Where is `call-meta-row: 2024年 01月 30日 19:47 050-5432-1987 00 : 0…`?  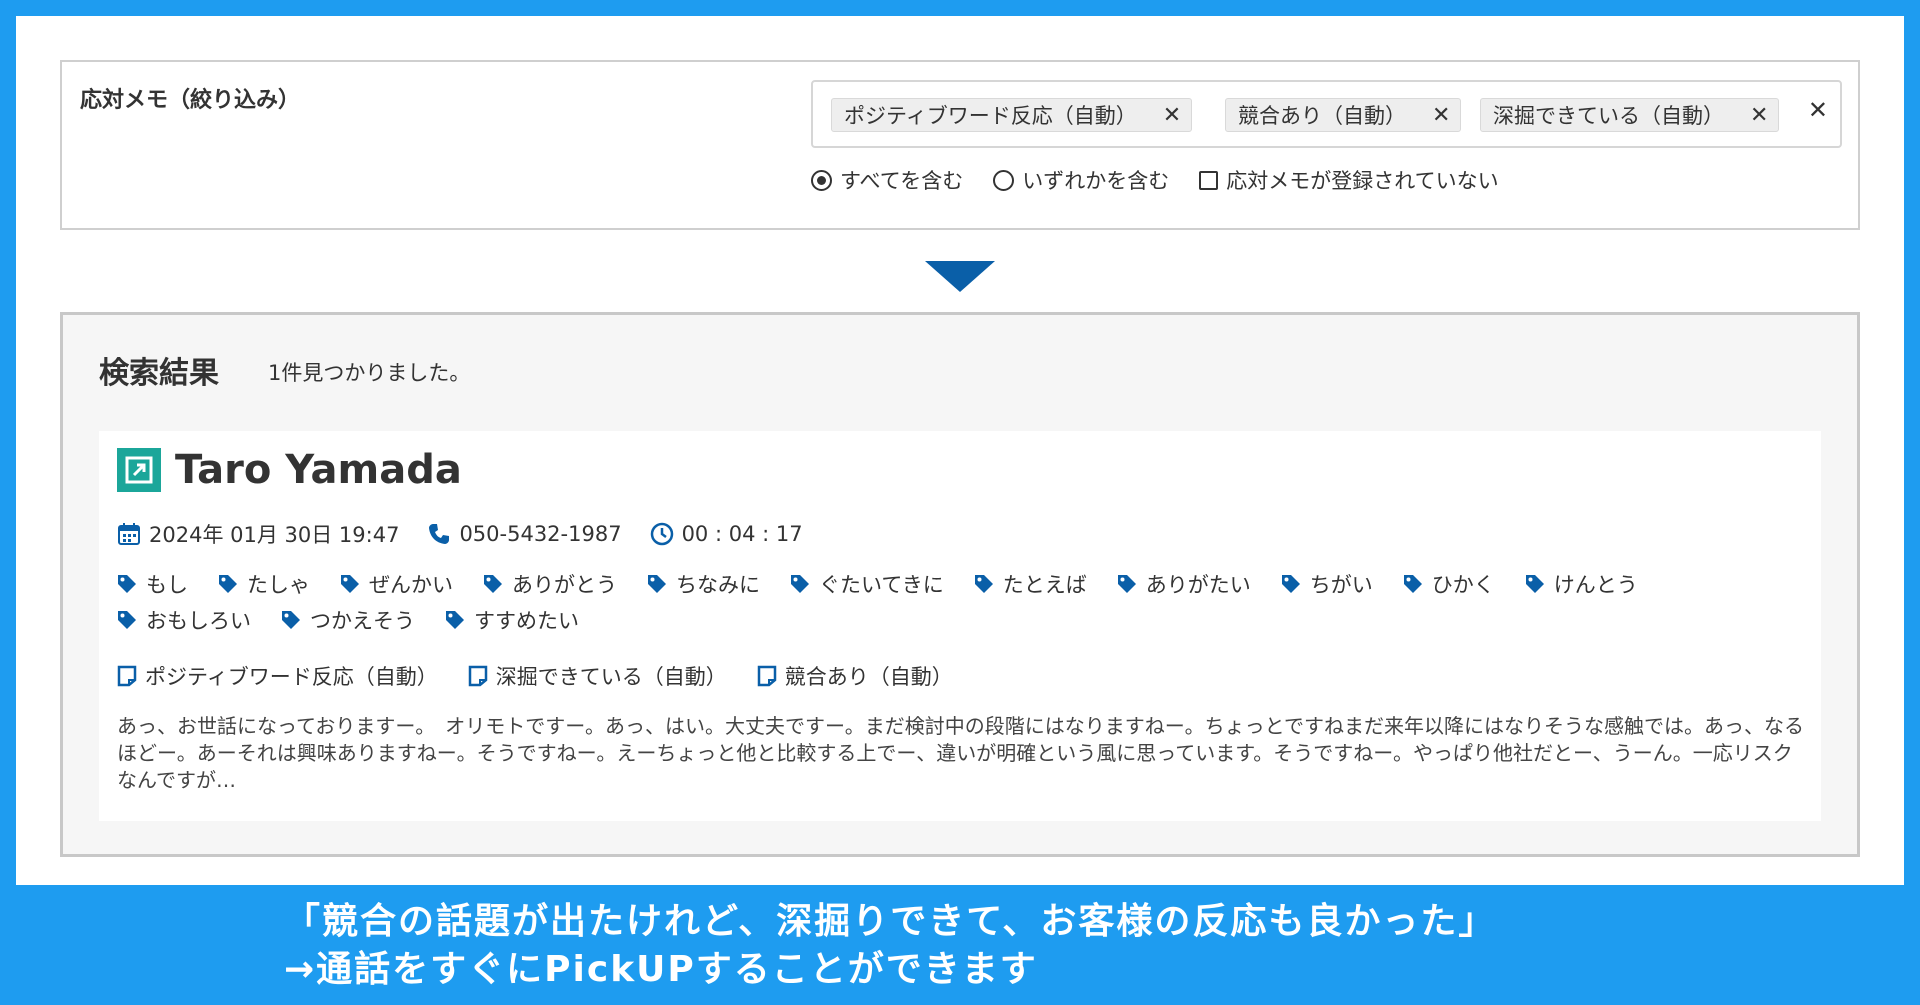
call-meta-row: 2024年 01月 30日 19:47 050-5432-1987 00 : 0… is located at coordinates (474, 534).